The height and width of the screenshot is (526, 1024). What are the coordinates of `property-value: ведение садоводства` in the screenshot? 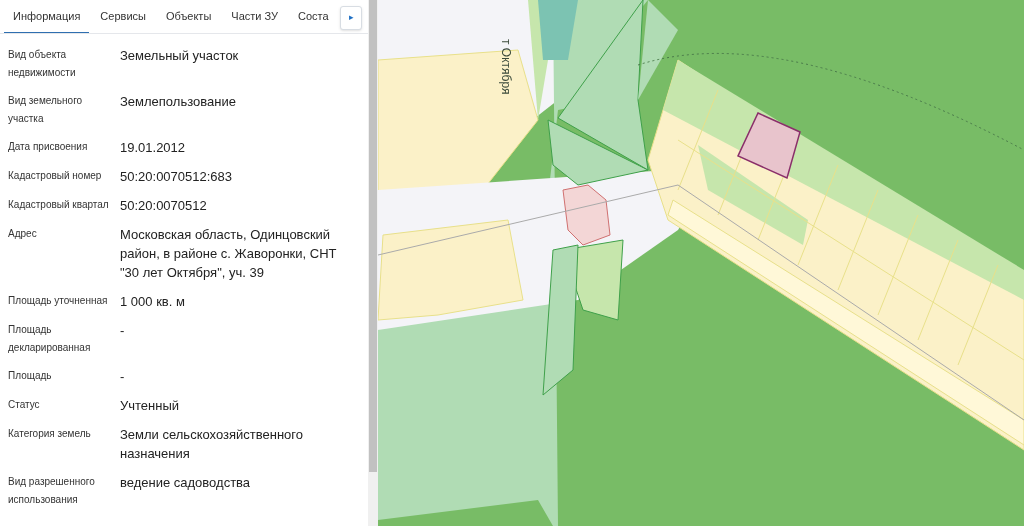 It's located at (186, 483).